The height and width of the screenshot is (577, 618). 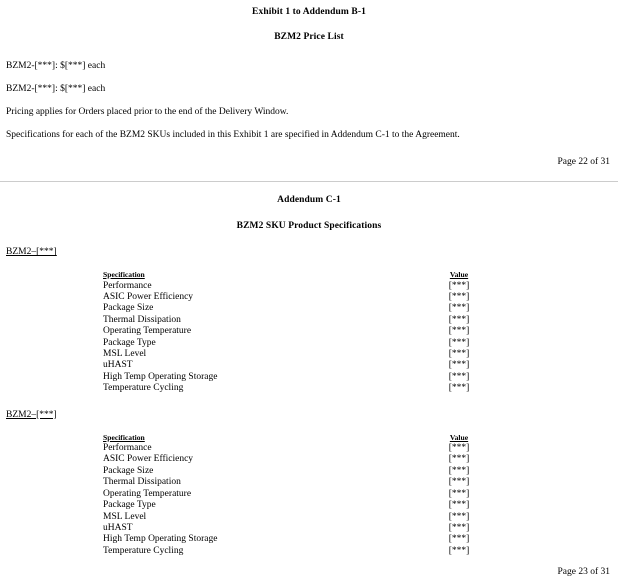 I want to click on addendum-title: Addendum C-1, so click(x=309, y=200).